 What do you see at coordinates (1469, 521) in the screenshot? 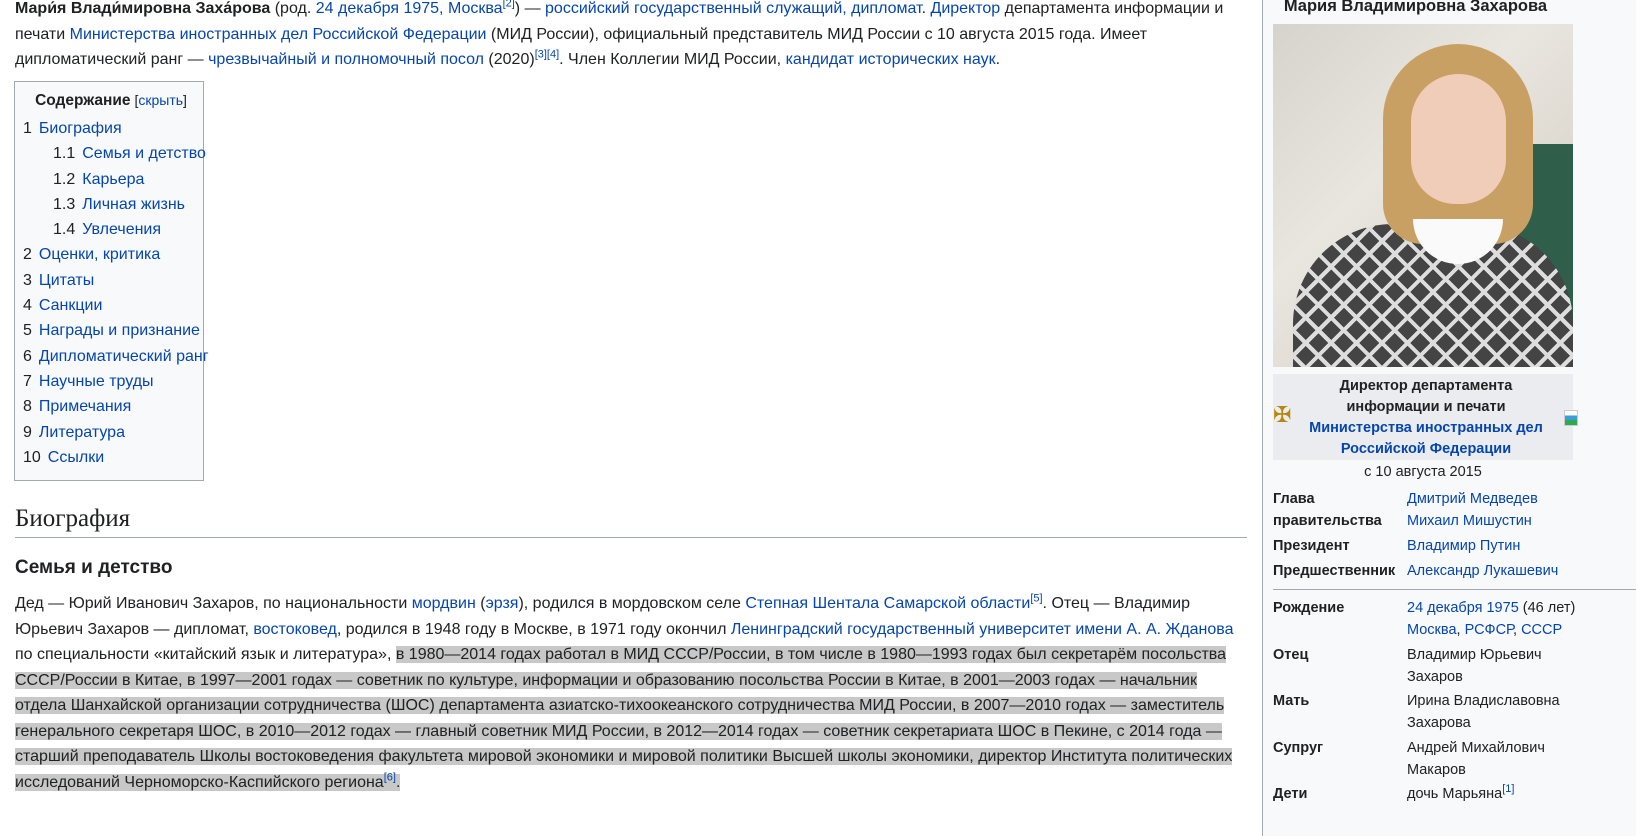
I see `link-mishustin: Михаил Мишустин` at bounding box center [1469, 521].